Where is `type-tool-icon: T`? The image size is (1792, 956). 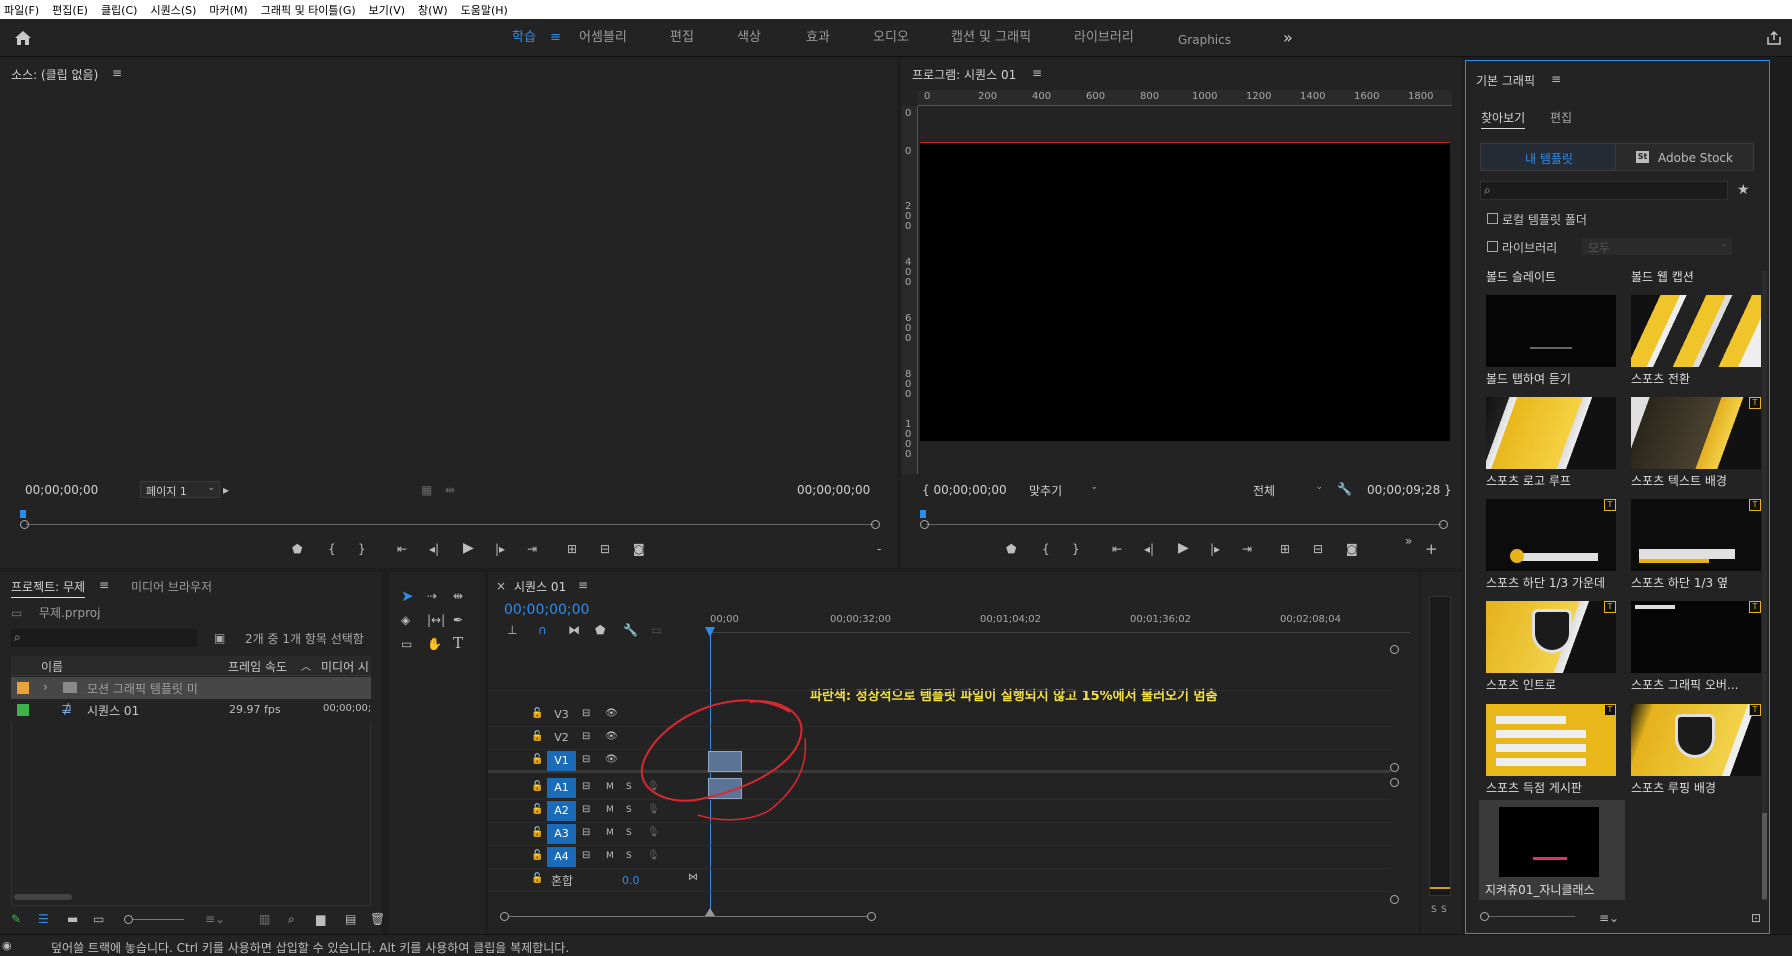 type-tool-icon: T is located at coordinates (458, 643).